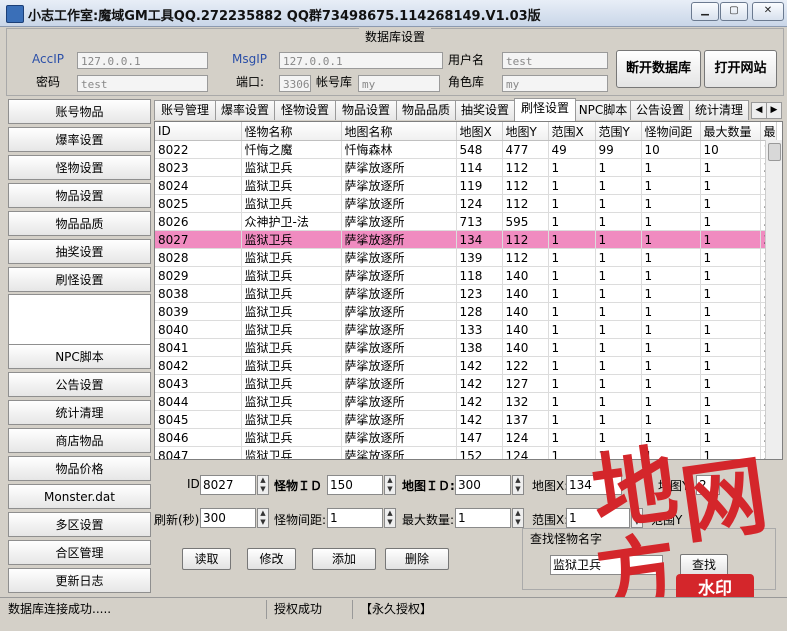 This screenshot has width=787, height=631. I want to click on table-cell: 8039, so click(198, 311).